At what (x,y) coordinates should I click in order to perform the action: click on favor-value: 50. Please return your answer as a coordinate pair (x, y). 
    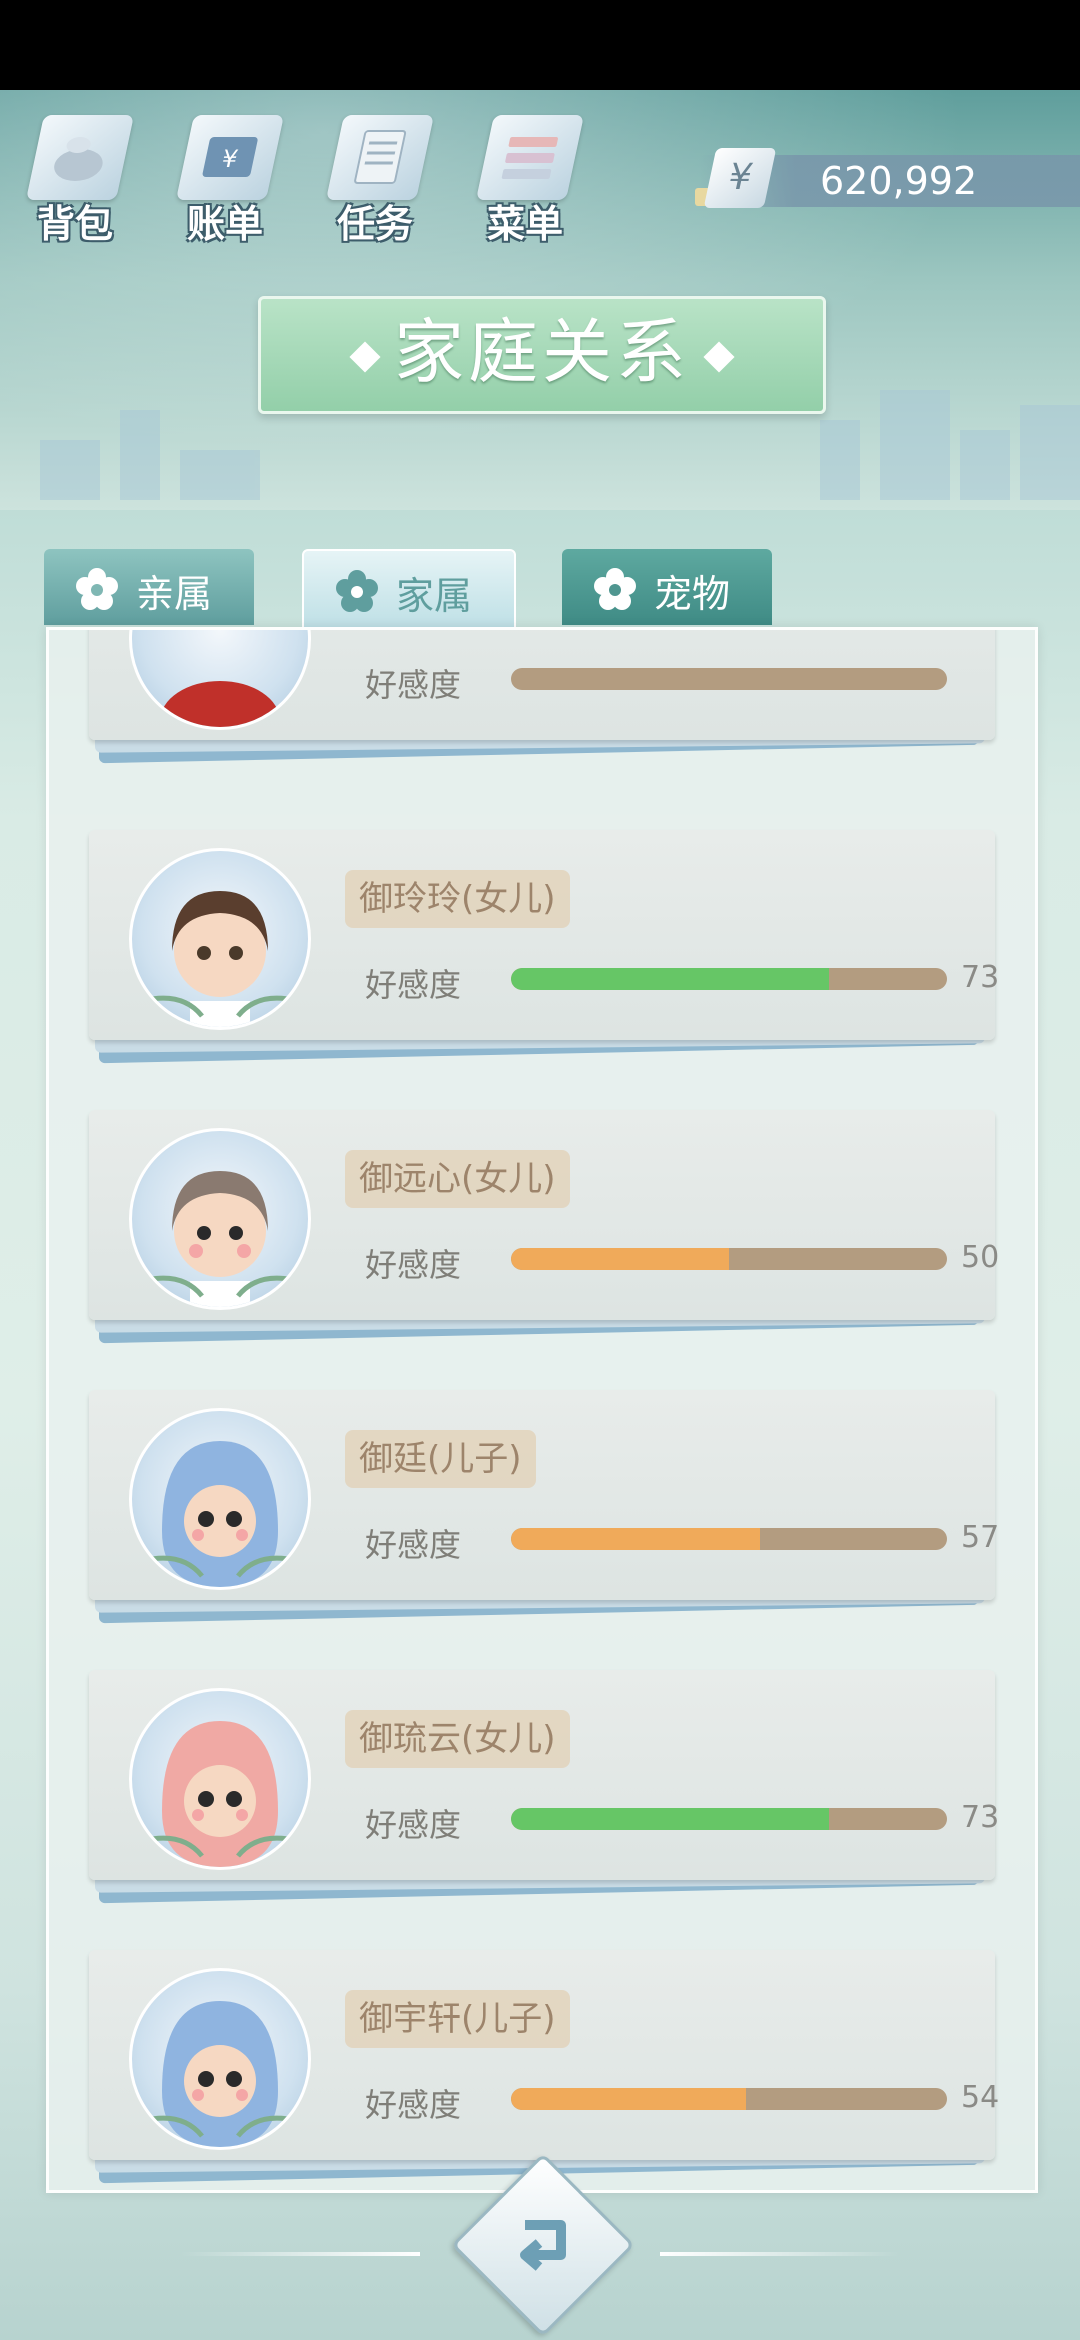
    Looking at the image, I should click on (980, 1257).